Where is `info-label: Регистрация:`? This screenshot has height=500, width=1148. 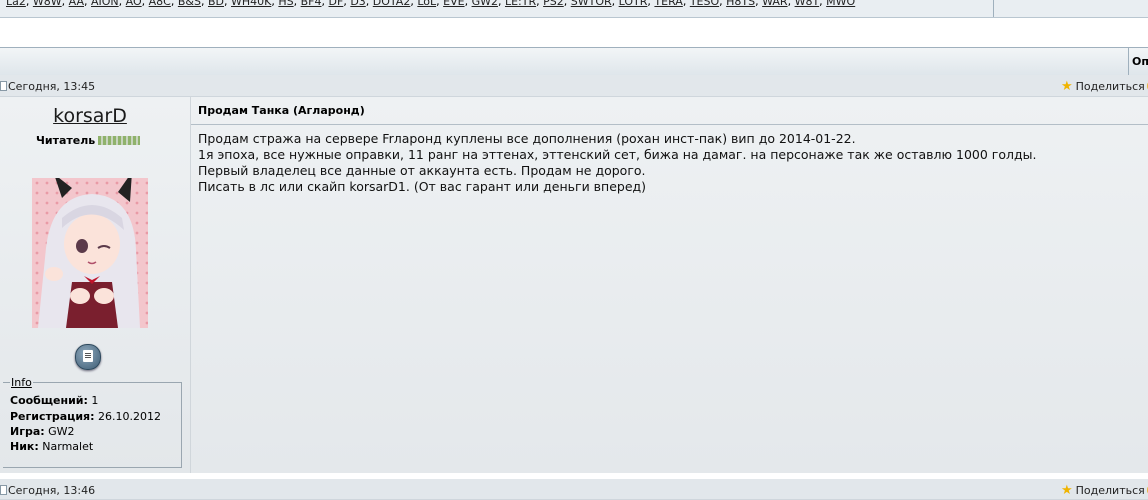 info-label: Регистрация: is located at coordinates (52, 416).